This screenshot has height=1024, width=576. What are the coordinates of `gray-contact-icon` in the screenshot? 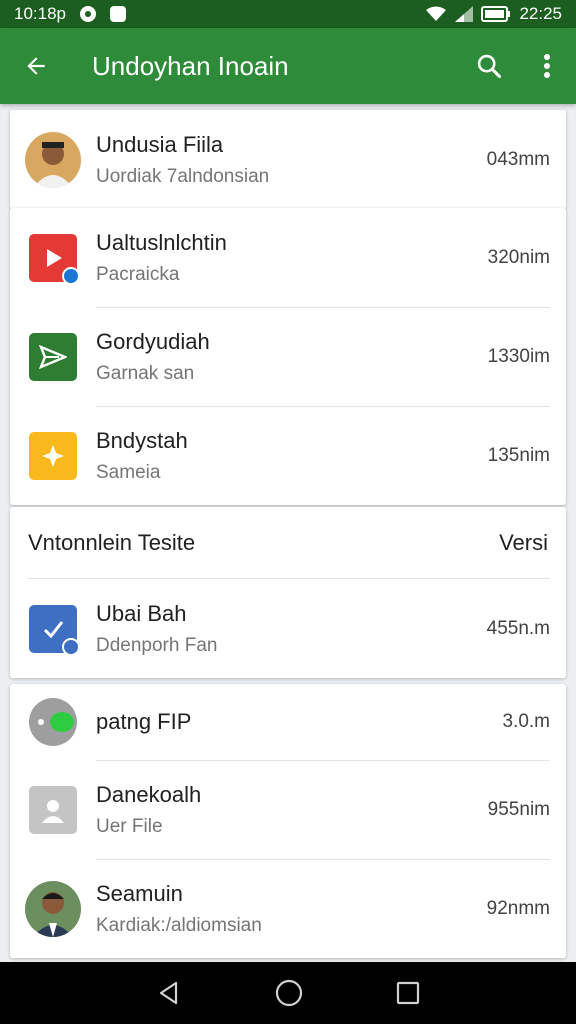 It's located at (53, 809).